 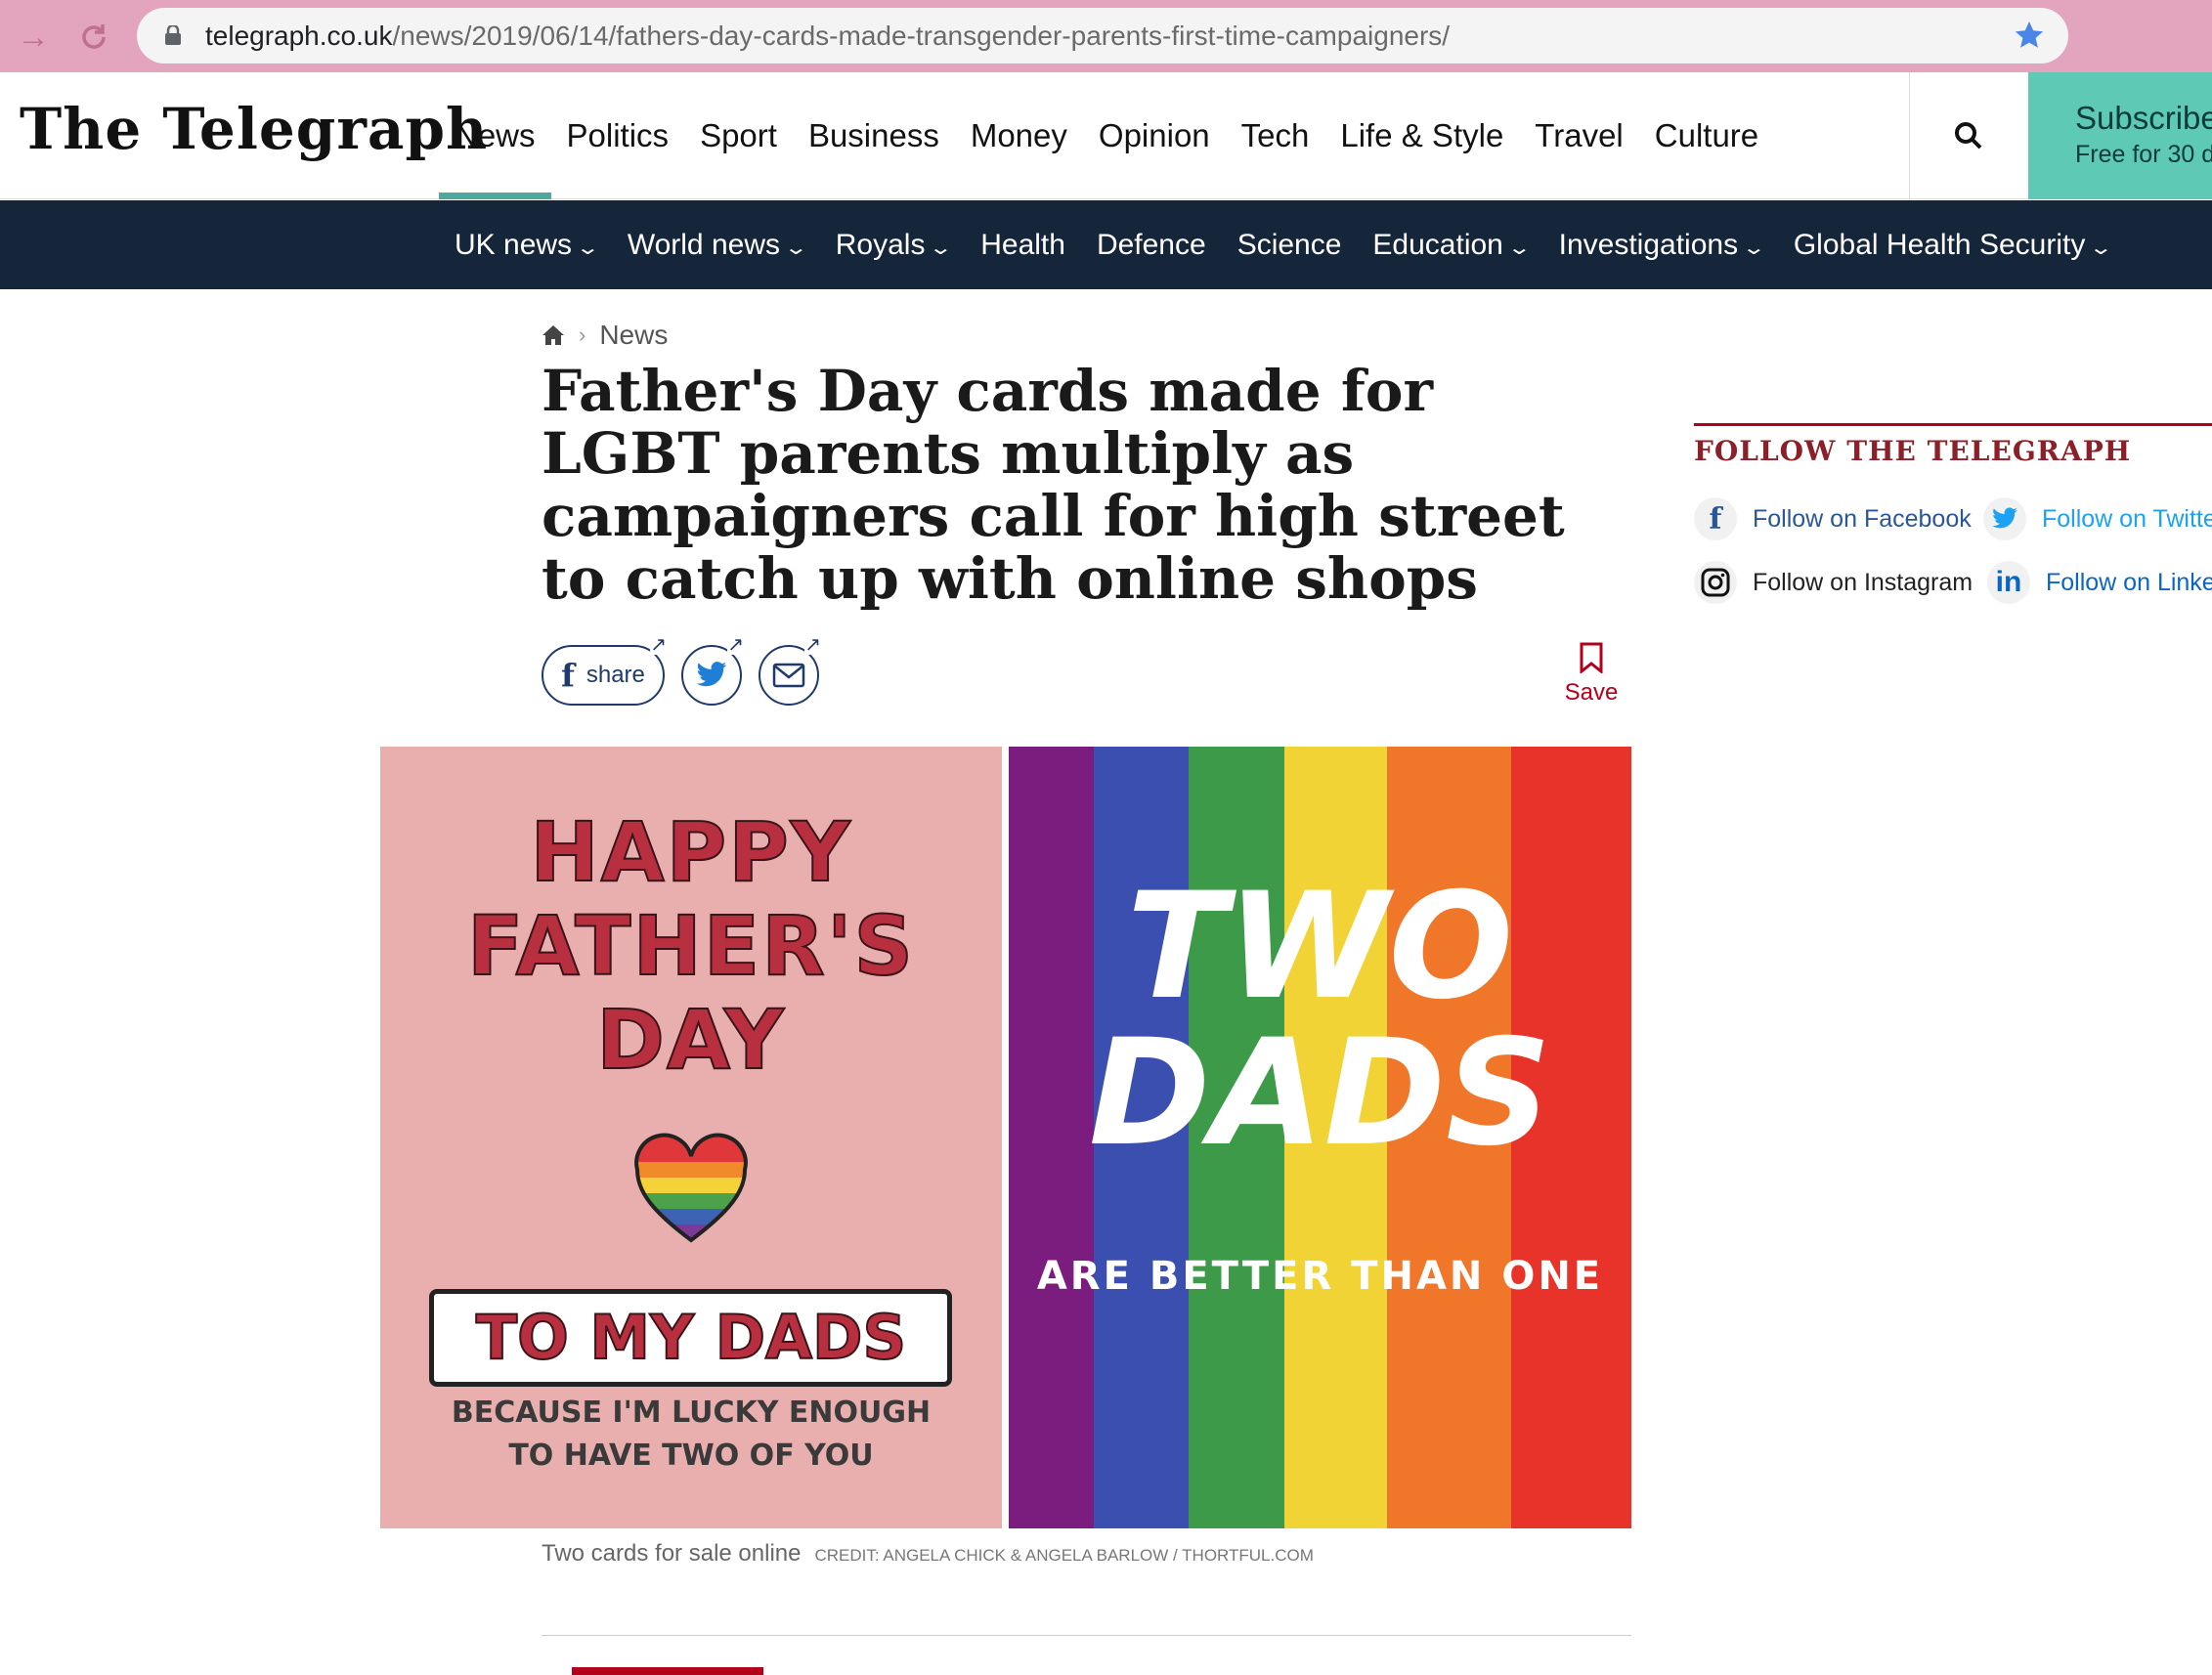 I want to click on nav-opinion: Opinion, so click(x=1154, y=136).